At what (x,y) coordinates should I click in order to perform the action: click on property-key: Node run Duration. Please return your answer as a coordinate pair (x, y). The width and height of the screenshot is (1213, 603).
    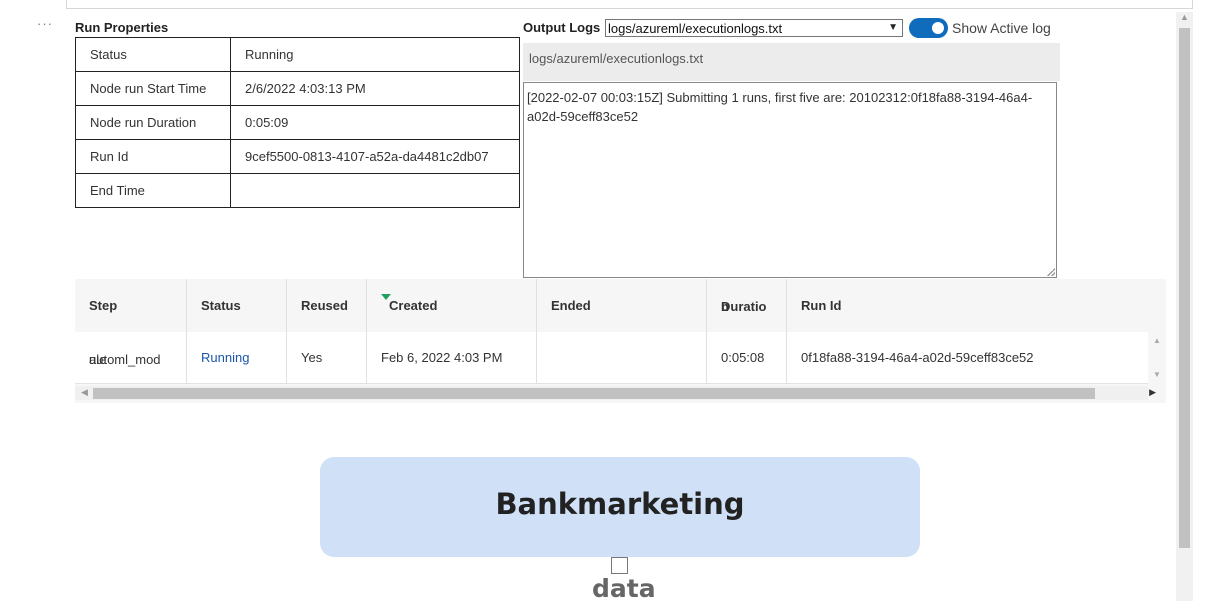
    Looking at the image, I should click on (153, 122).